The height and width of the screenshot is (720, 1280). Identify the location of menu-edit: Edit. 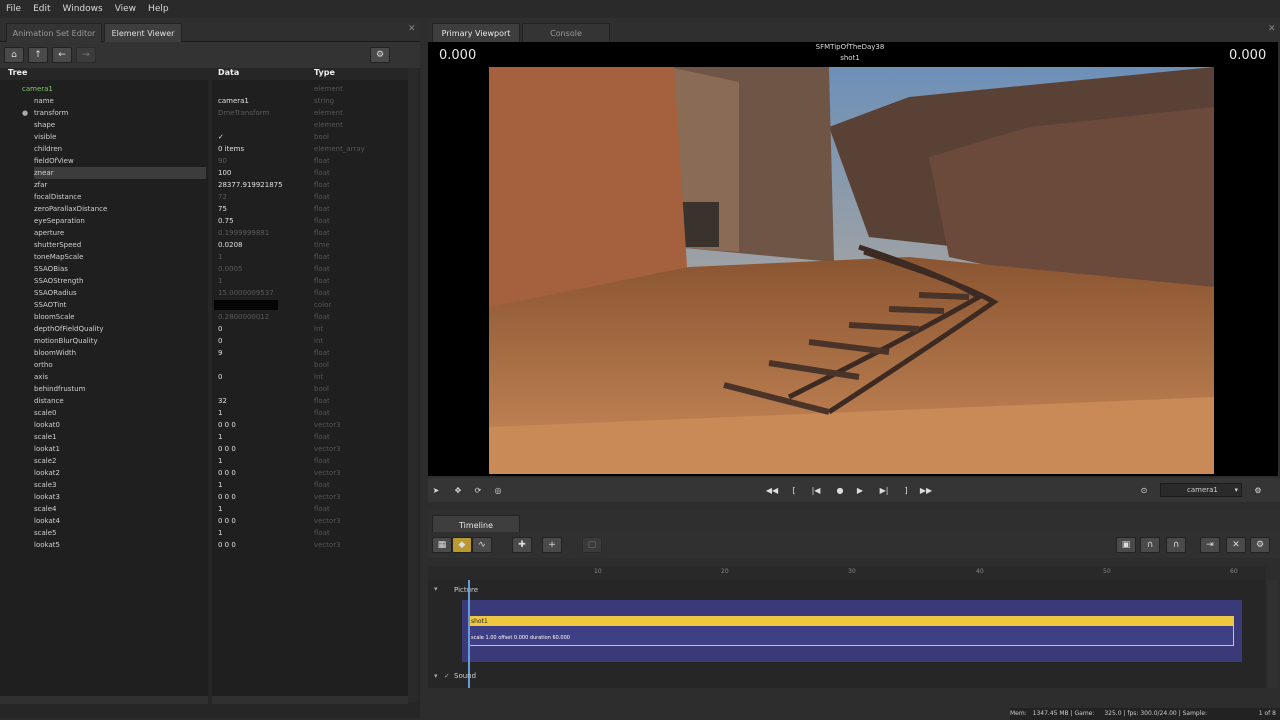
(41, 9).